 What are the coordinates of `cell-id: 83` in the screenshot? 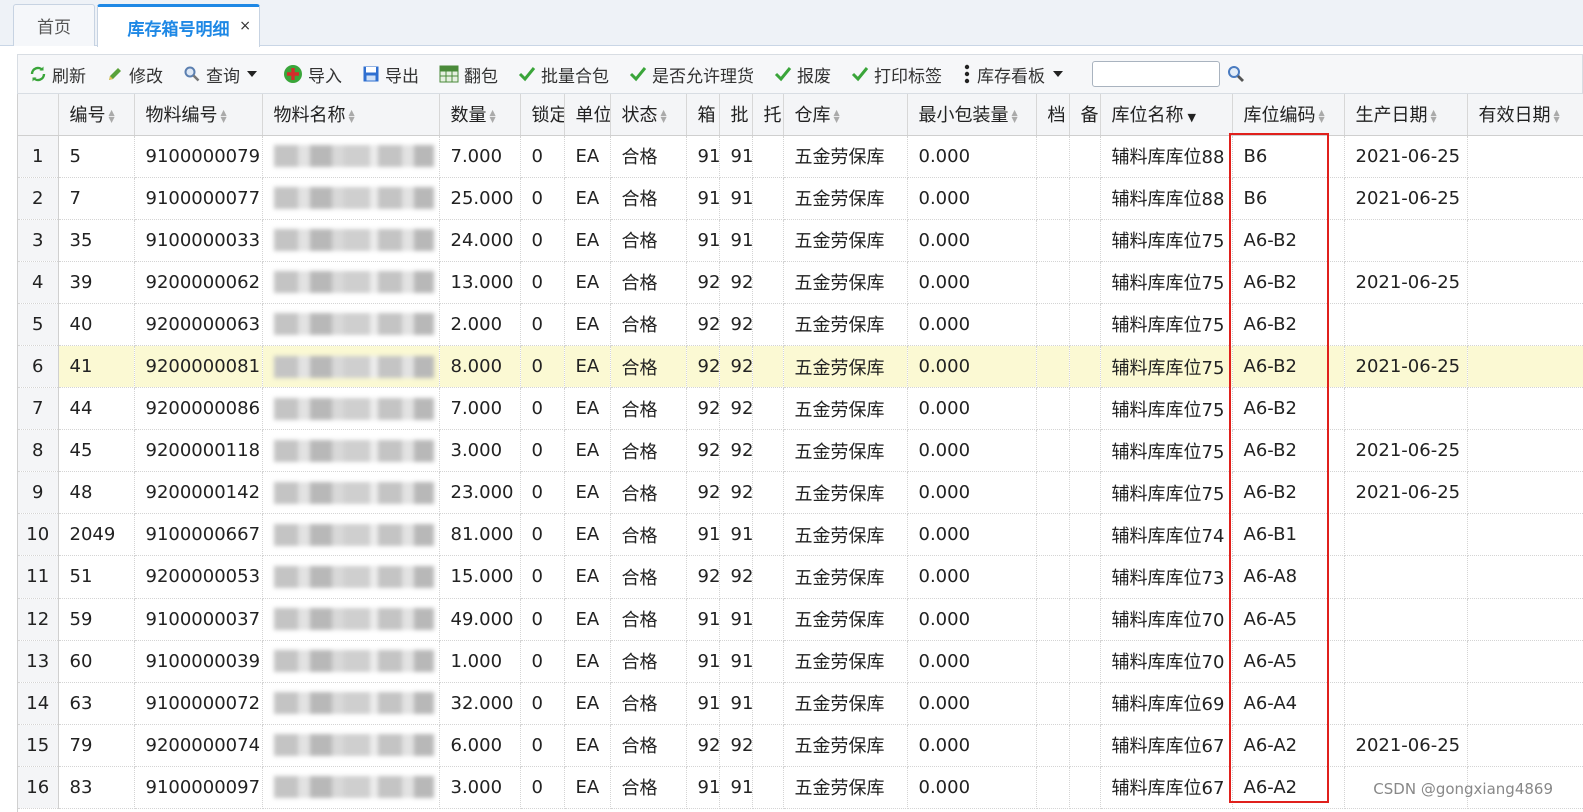 It's located at (96, 788).